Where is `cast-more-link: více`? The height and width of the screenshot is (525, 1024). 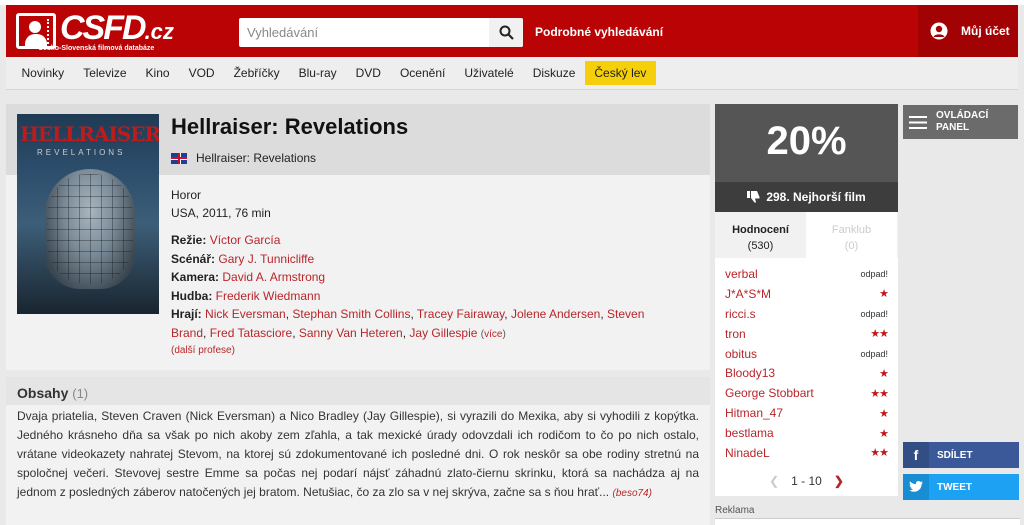 cast-more-link: více is located at coordinates (493, 334).